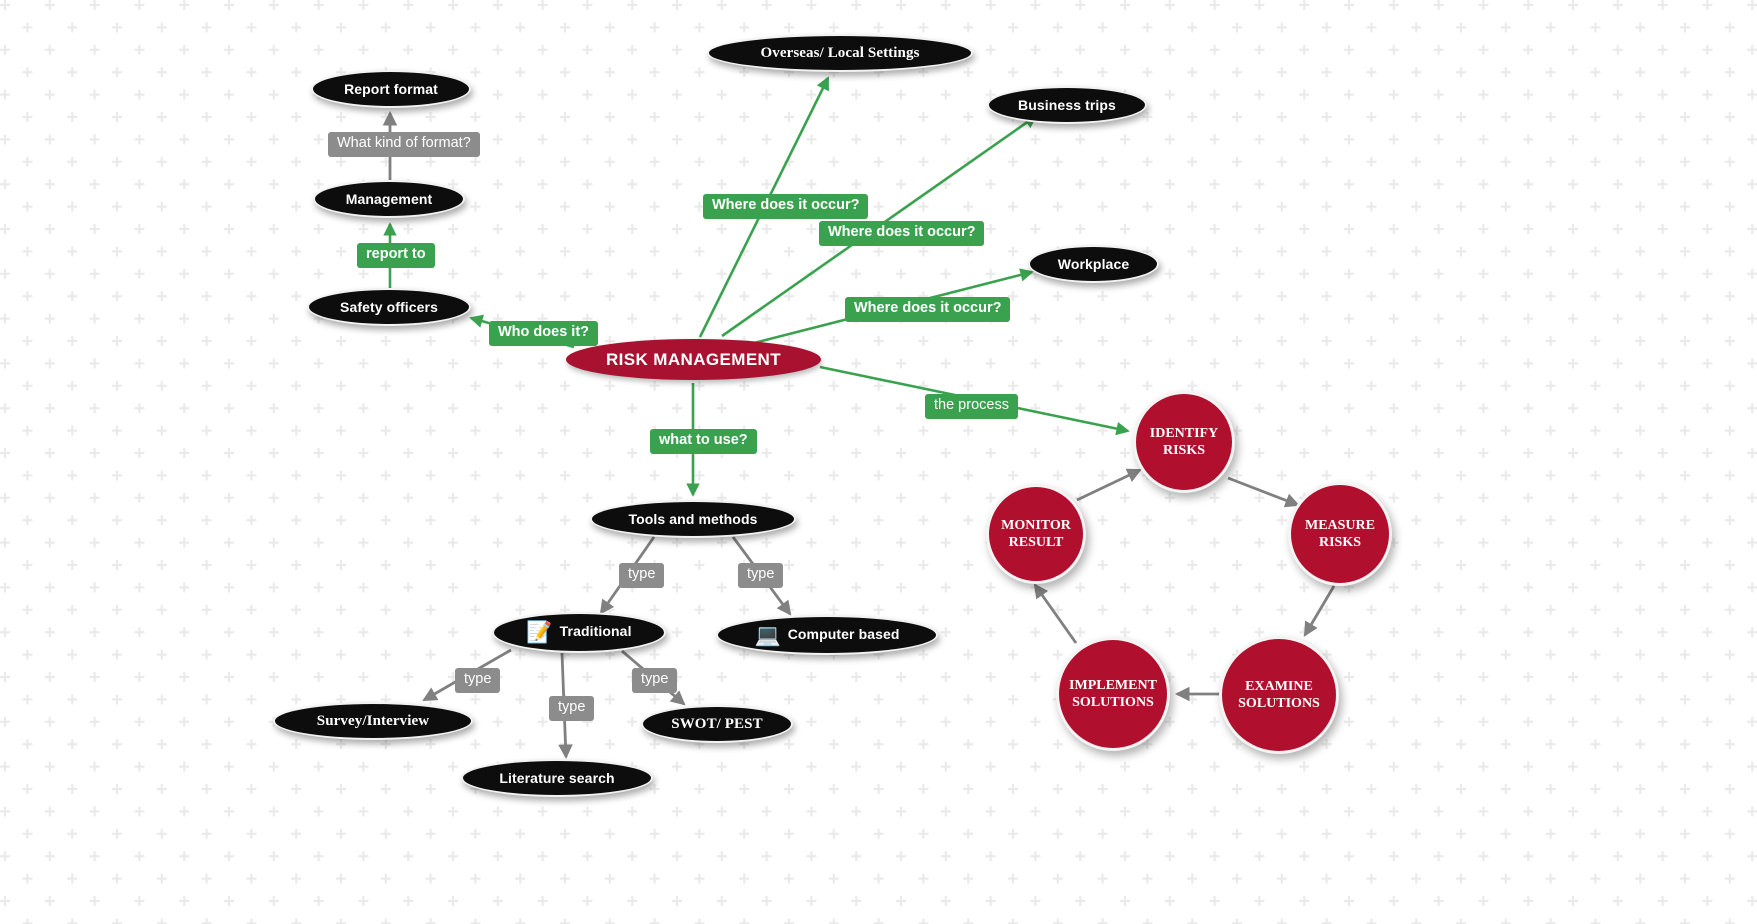 Image resolution: width=1757 pixels, height=924 pixels. Describe the element at coordinates (767, 635) in the screenshot. I see `laptop-icon: 💻` at that location.